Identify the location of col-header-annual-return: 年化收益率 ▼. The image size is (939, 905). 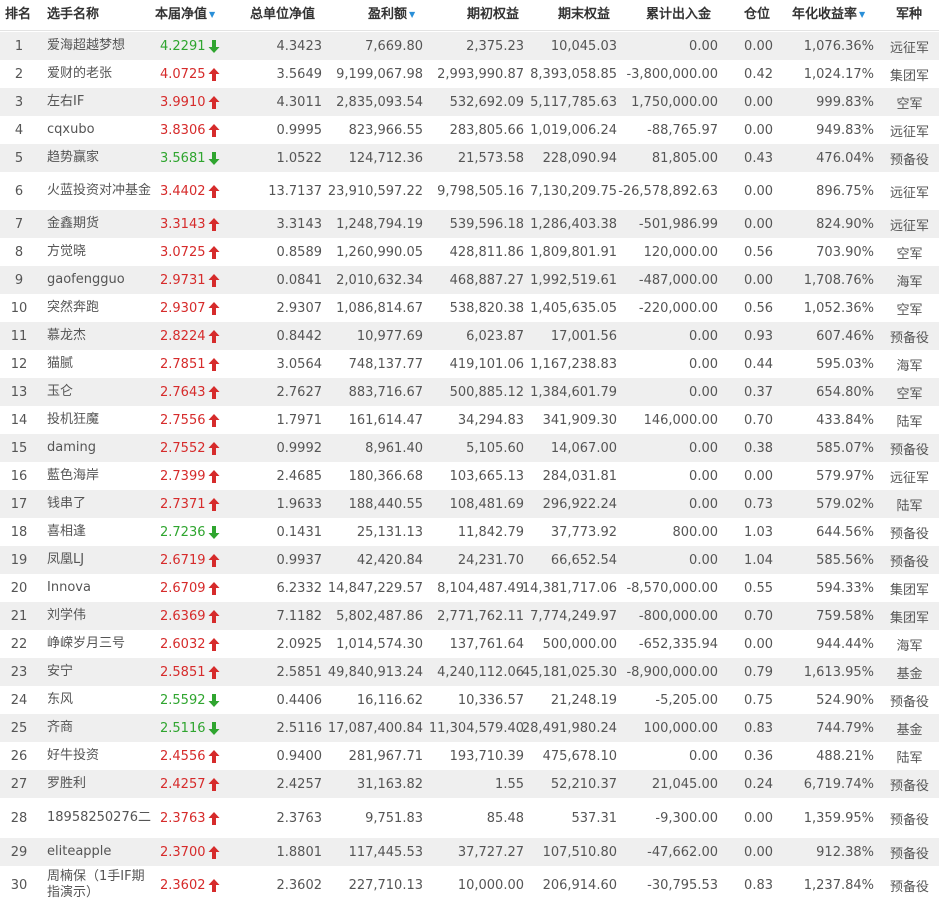
(828, 15).